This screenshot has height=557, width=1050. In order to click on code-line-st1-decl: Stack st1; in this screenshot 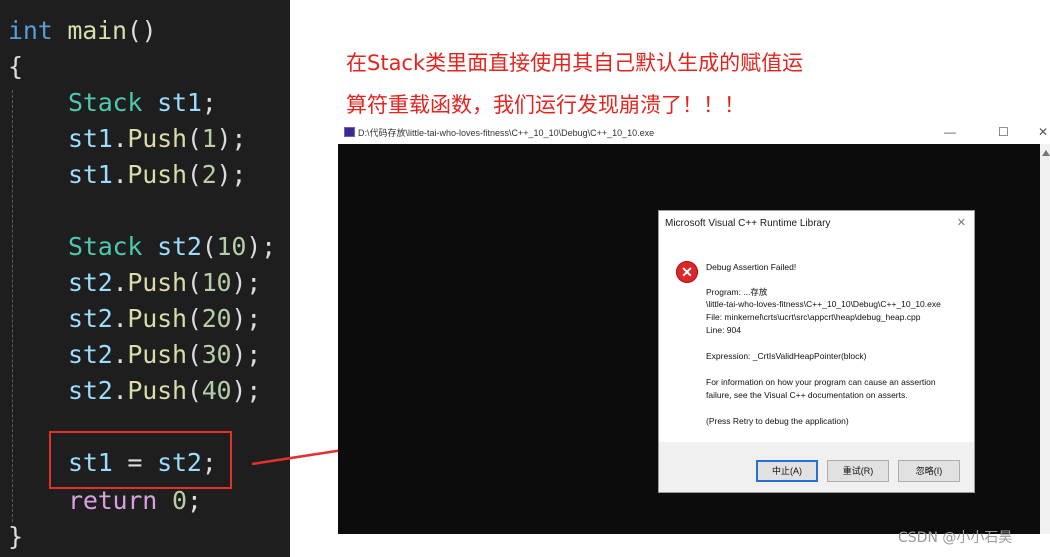, I will do `click(142, 102)`.